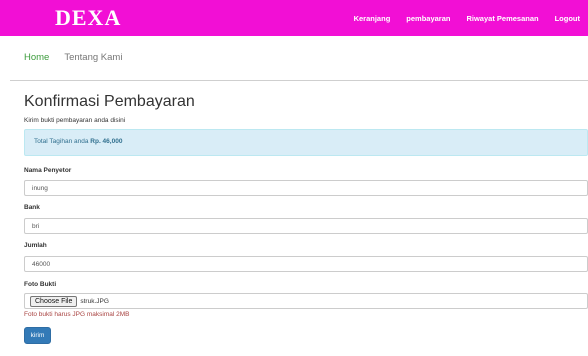 The image size is (588, 356). What do you see at coordinates (61, 141) in the screenshot?
I see `total-alert-prefix: Total Tagihan anda` at bounding box center [61, 141].